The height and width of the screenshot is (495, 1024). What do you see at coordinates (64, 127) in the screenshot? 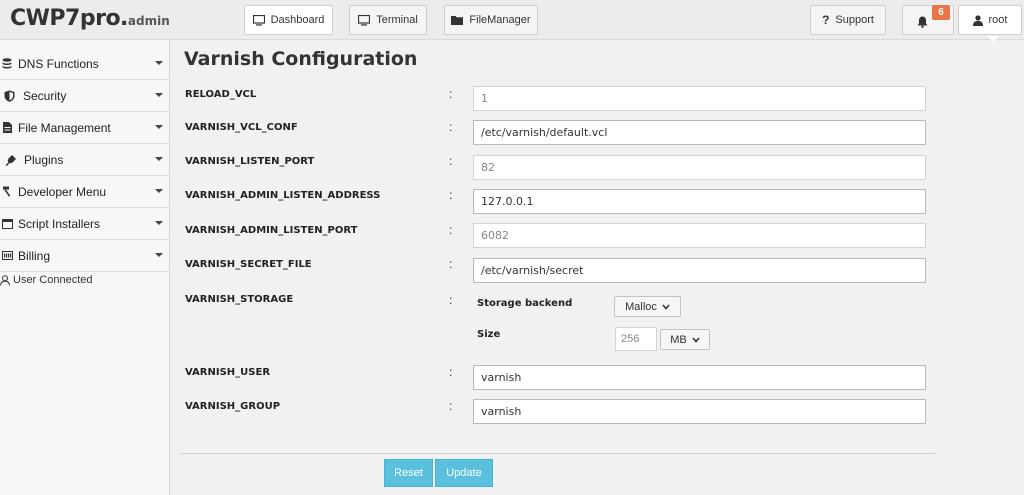
I see `sidebar-item-label: File Management` at bounding box center [64, 127].